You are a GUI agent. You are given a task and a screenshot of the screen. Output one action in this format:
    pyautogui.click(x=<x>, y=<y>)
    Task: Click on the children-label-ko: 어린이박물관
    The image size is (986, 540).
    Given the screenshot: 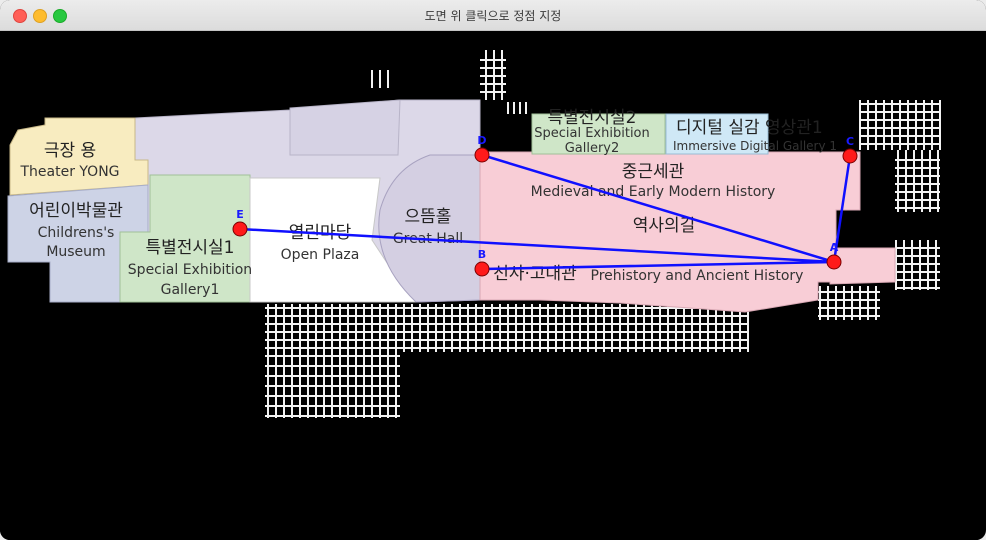 What is the action you would take?
    pyautogui.click(x=76, y=211)
    